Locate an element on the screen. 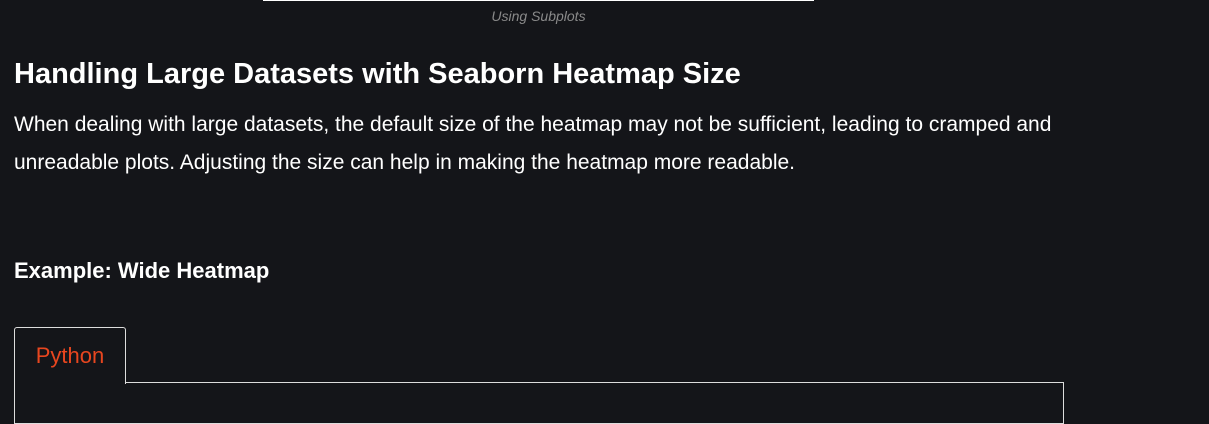 The height and width of the screenshot is (424, 1209). figure-image-edge is located at coordinates (538, 0).